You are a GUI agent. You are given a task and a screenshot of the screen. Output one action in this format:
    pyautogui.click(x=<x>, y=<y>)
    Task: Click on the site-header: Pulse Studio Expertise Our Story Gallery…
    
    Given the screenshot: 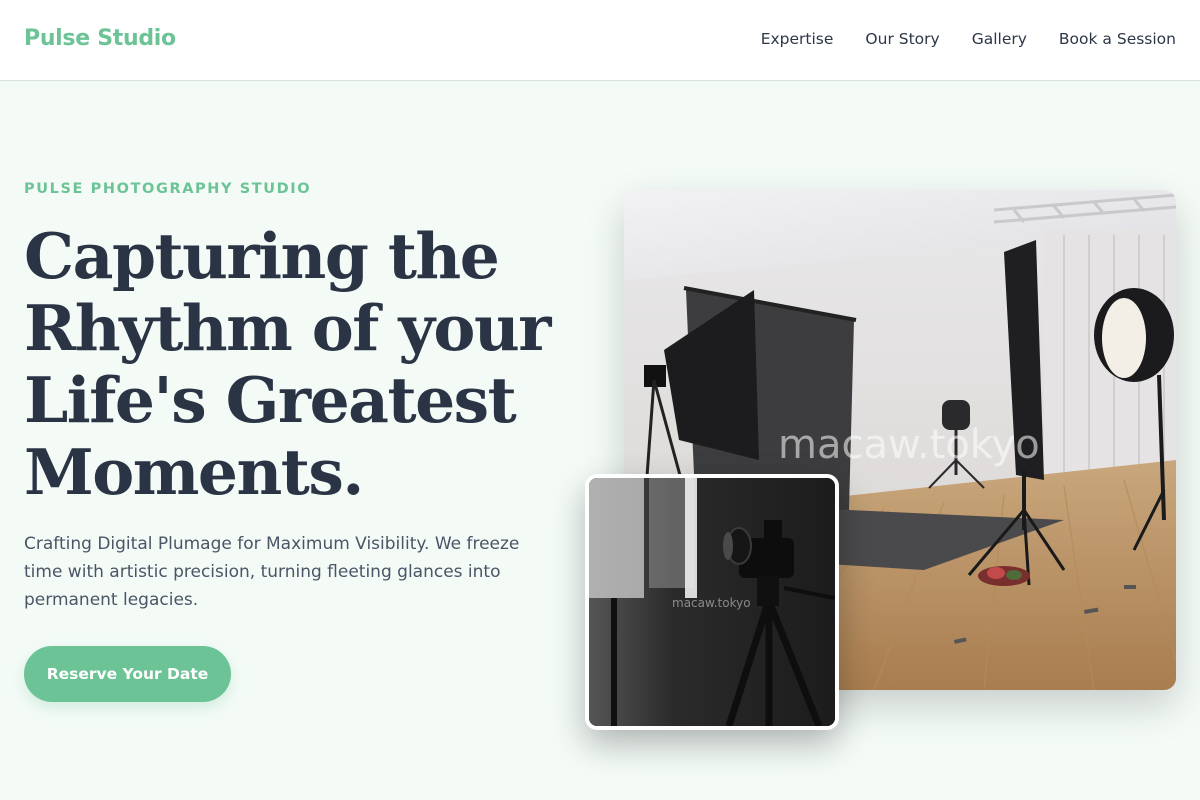 What is the action you would take?
    pyautogui.click(x=600, y=40)
    